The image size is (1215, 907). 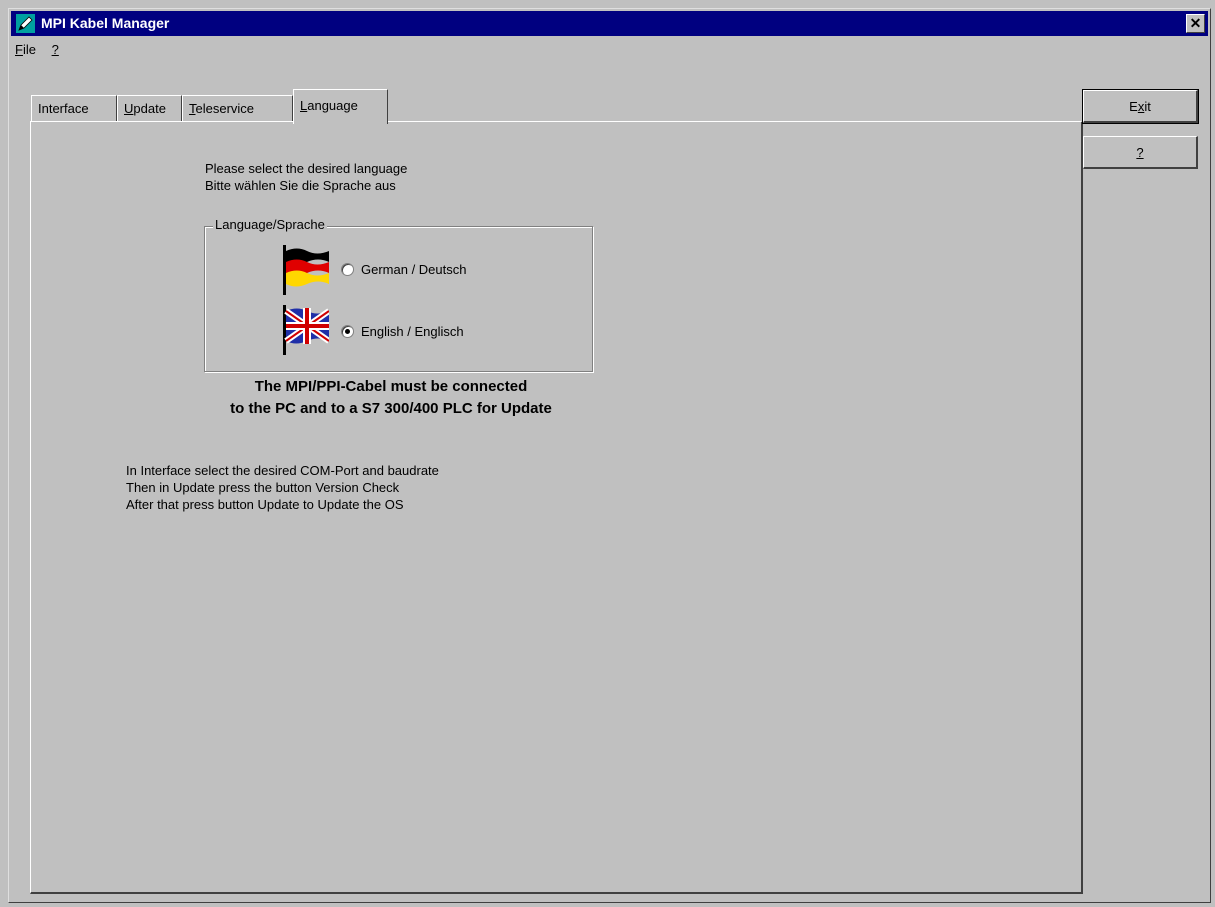 What do you see at coordinates (347, 269) in the screenshot?
I see `german-radio` at bounding box center [347, 269].